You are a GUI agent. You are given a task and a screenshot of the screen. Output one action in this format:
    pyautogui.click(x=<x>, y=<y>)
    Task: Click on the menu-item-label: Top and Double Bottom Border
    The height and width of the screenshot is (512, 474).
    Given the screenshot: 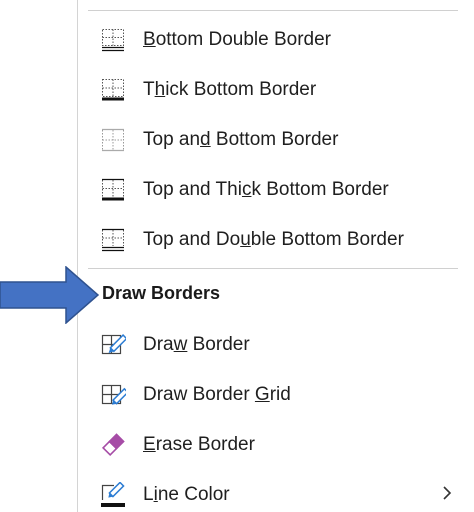 What is the action you would take?
    pyautogui.click(x=273, y=239)
    